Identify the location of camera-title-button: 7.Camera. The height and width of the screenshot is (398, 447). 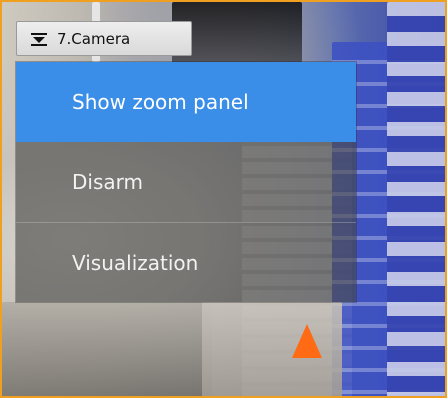
(104, 38).